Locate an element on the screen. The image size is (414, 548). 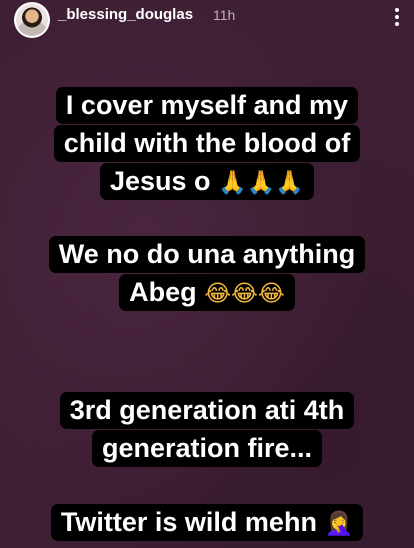
text-line: I cover myself and my is located at coordinates (207, 105).